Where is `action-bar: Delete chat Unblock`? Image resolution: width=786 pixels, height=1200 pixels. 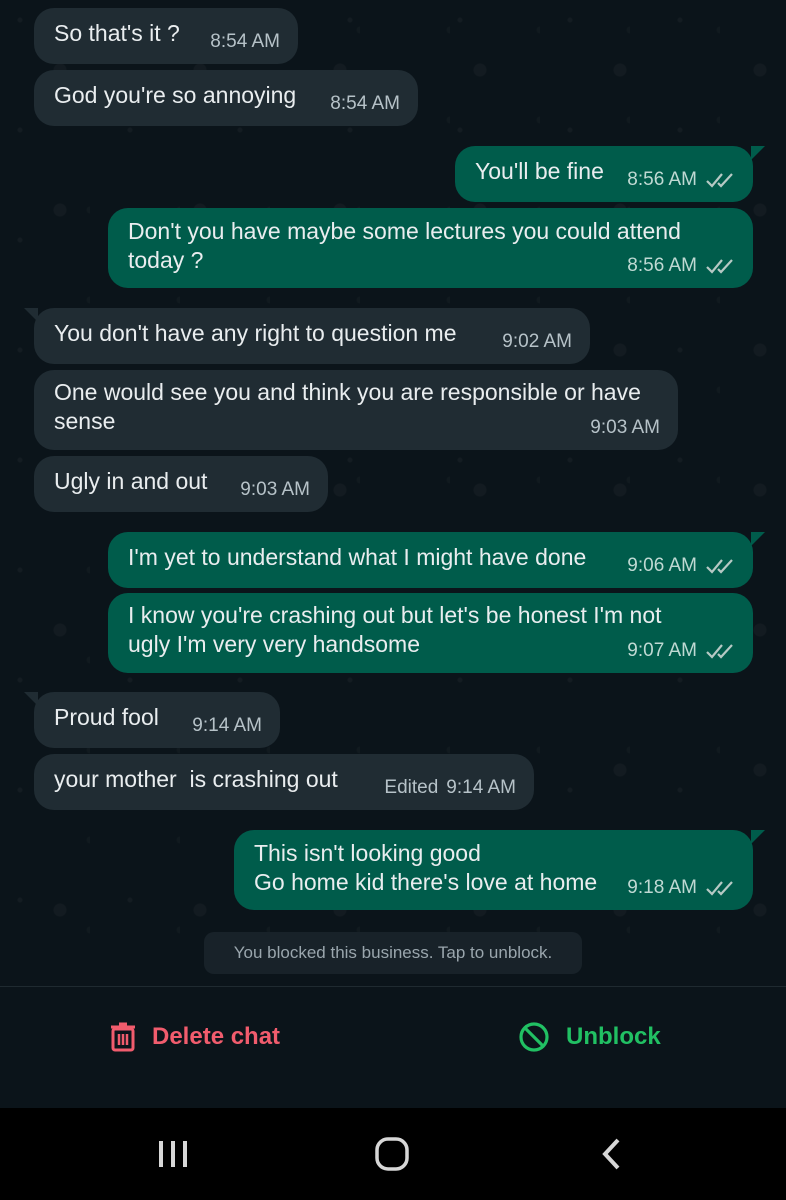
action-bar: Delete chat Unblock is located at coordinates (393, 1047).